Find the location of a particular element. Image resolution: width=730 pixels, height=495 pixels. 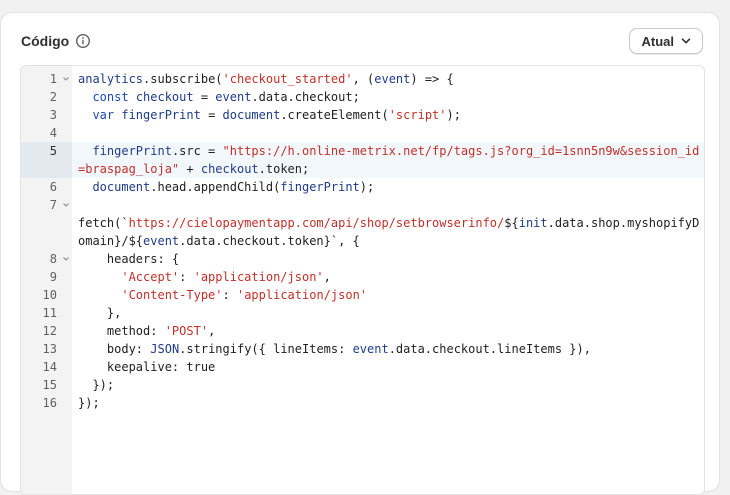

code-token: checkout is located at coordinates (164, 97).